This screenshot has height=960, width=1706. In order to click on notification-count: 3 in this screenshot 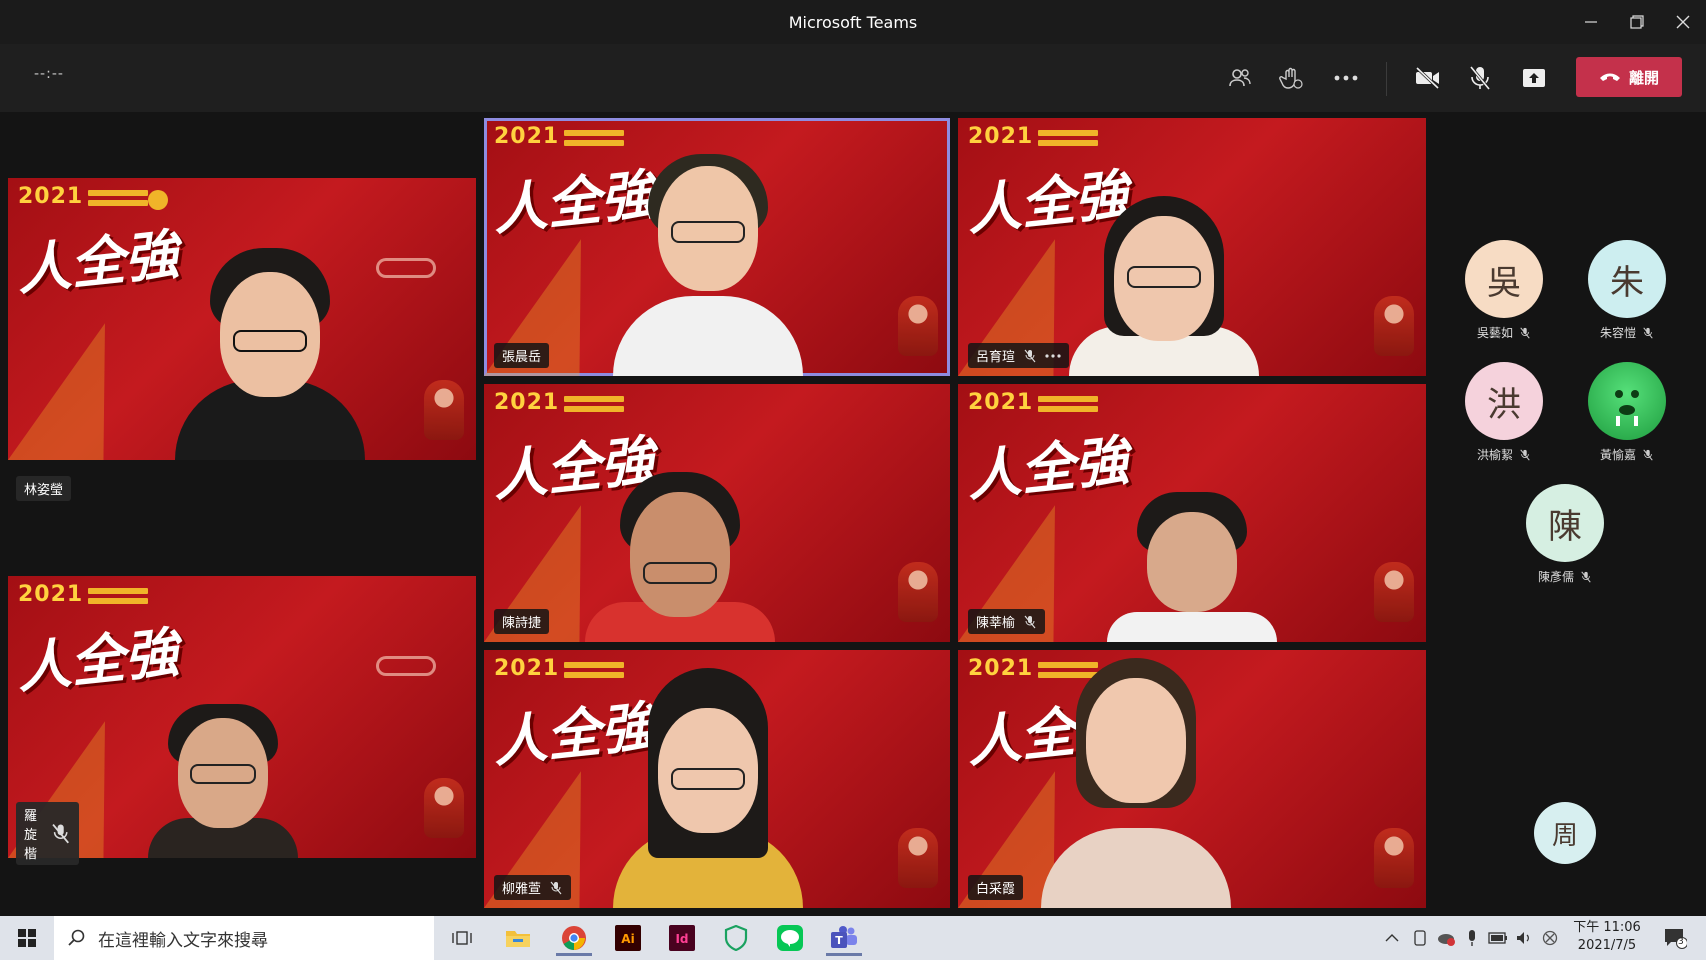, I will do `click(1681, 942)`.